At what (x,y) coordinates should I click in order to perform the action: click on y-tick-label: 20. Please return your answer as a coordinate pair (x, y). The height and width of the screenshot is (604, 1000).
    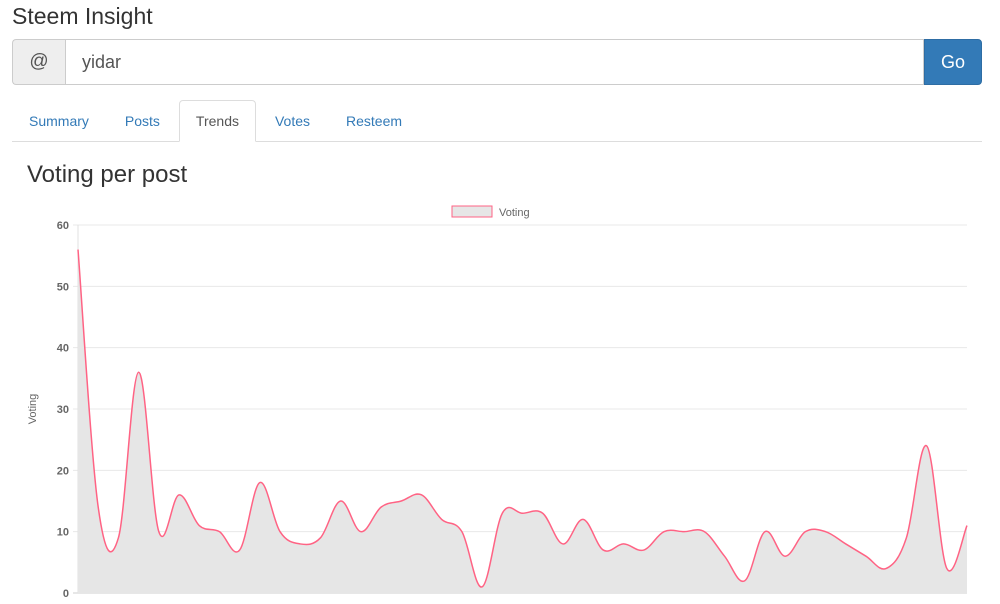
    Looking at the image, I should click on (63, 471).